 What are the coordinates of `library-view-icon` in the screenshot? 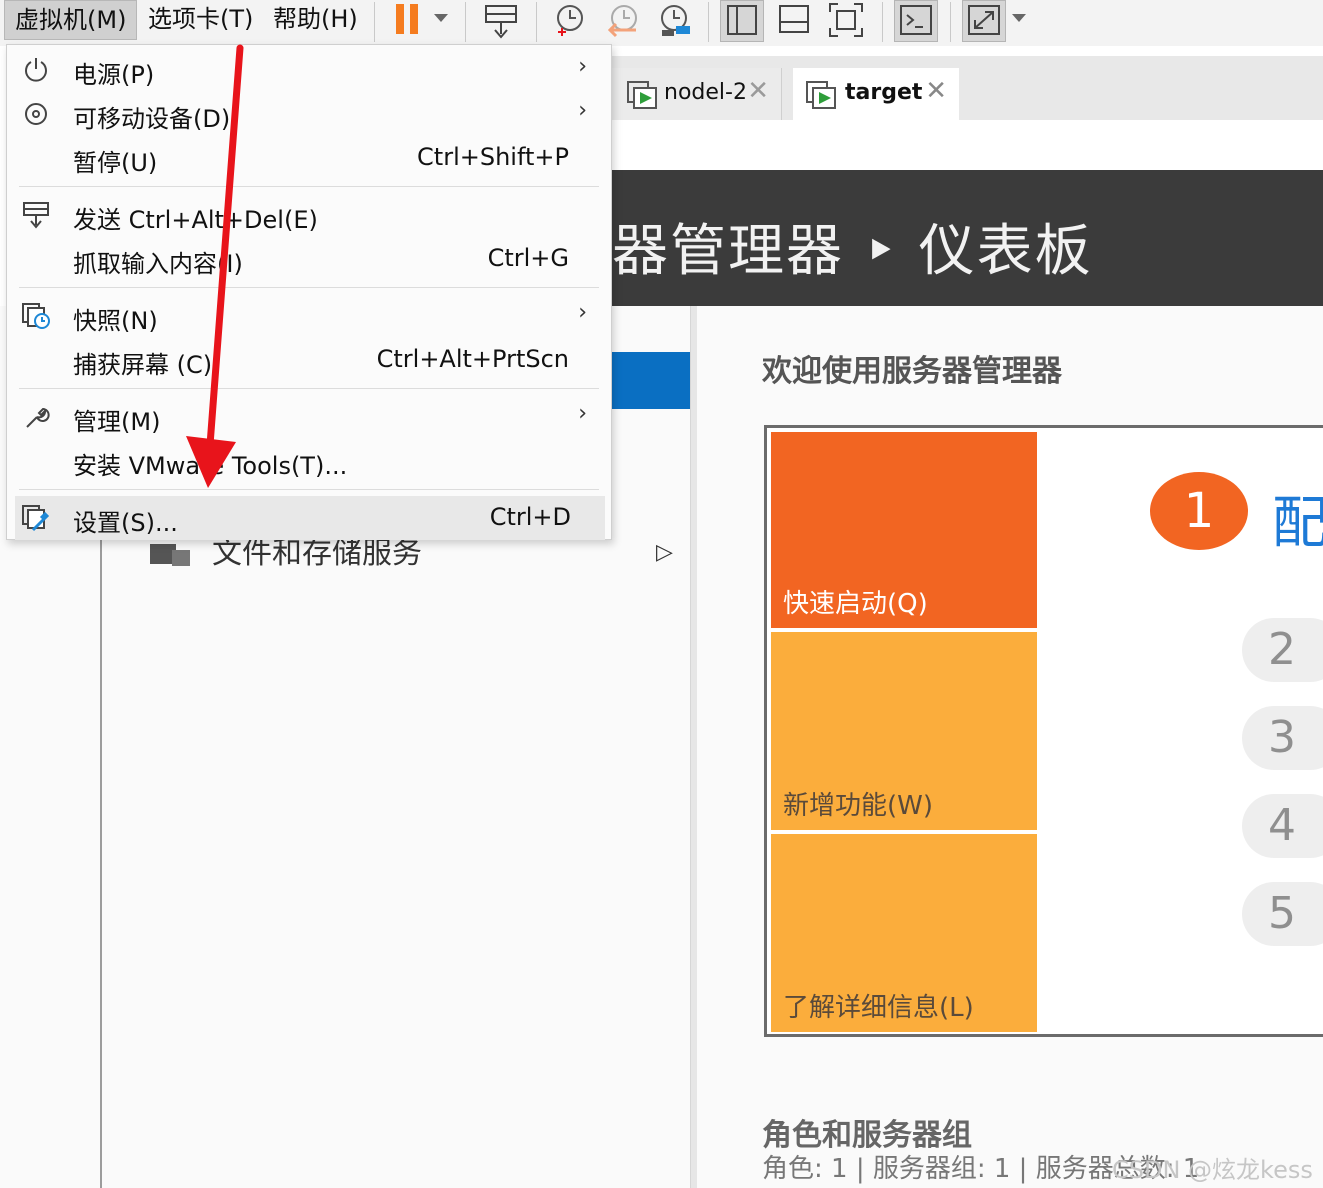 It's located at (742, 20).